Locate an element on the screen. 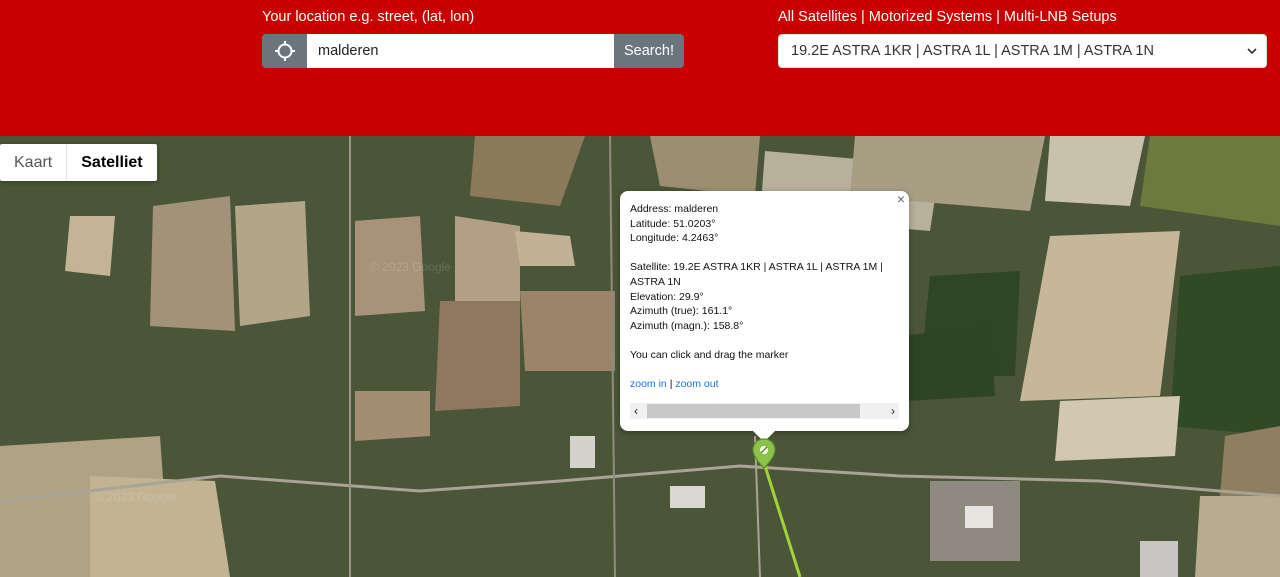 This screenshot has height=577, width=1280. horizontal-scrollbar: ‹ › is located at coordinates (764, 411).